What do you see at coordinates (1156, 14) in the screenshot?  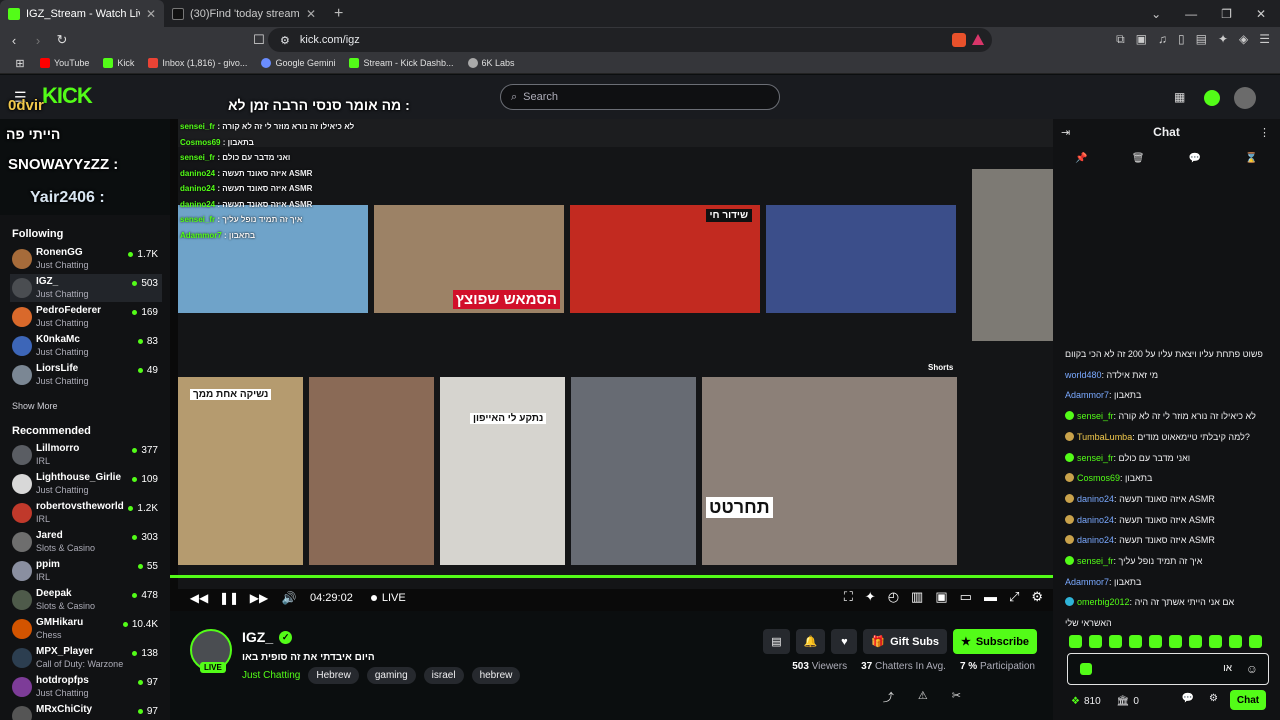 I see `tab-search-icon: ⌄` at bounding box center [1156, 14].